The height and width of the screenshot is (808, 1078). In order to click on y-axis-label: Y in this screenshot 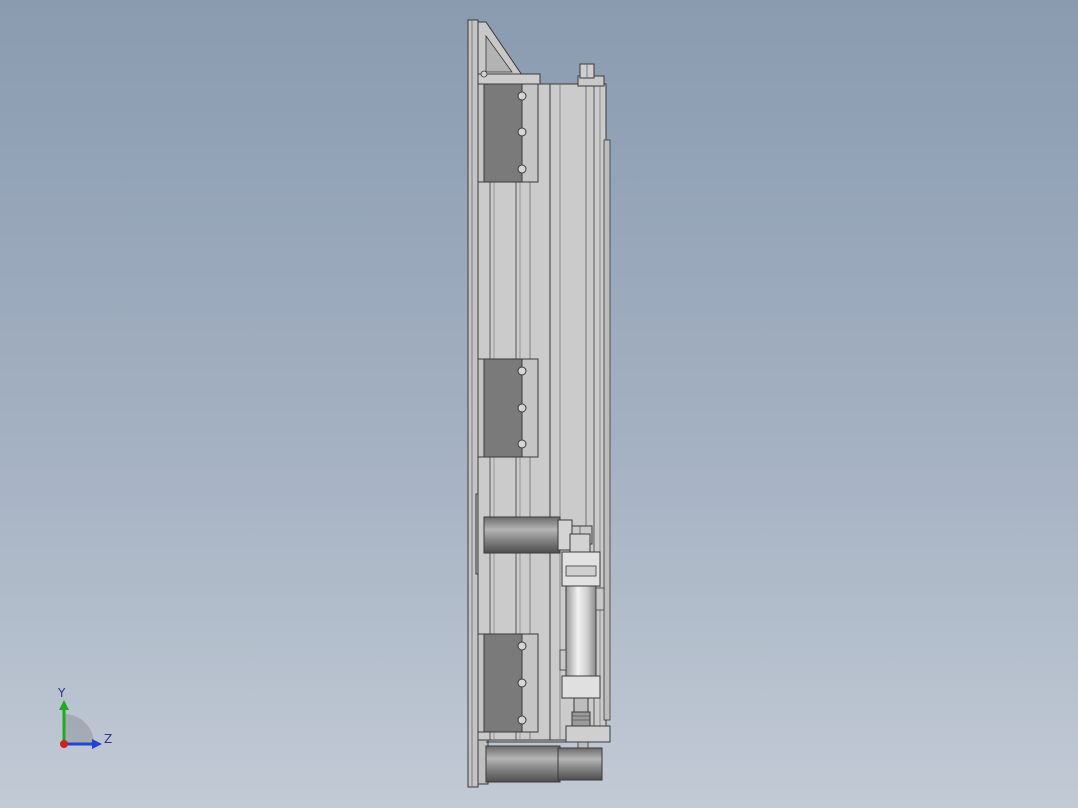, I will do `click(62, 693)`.